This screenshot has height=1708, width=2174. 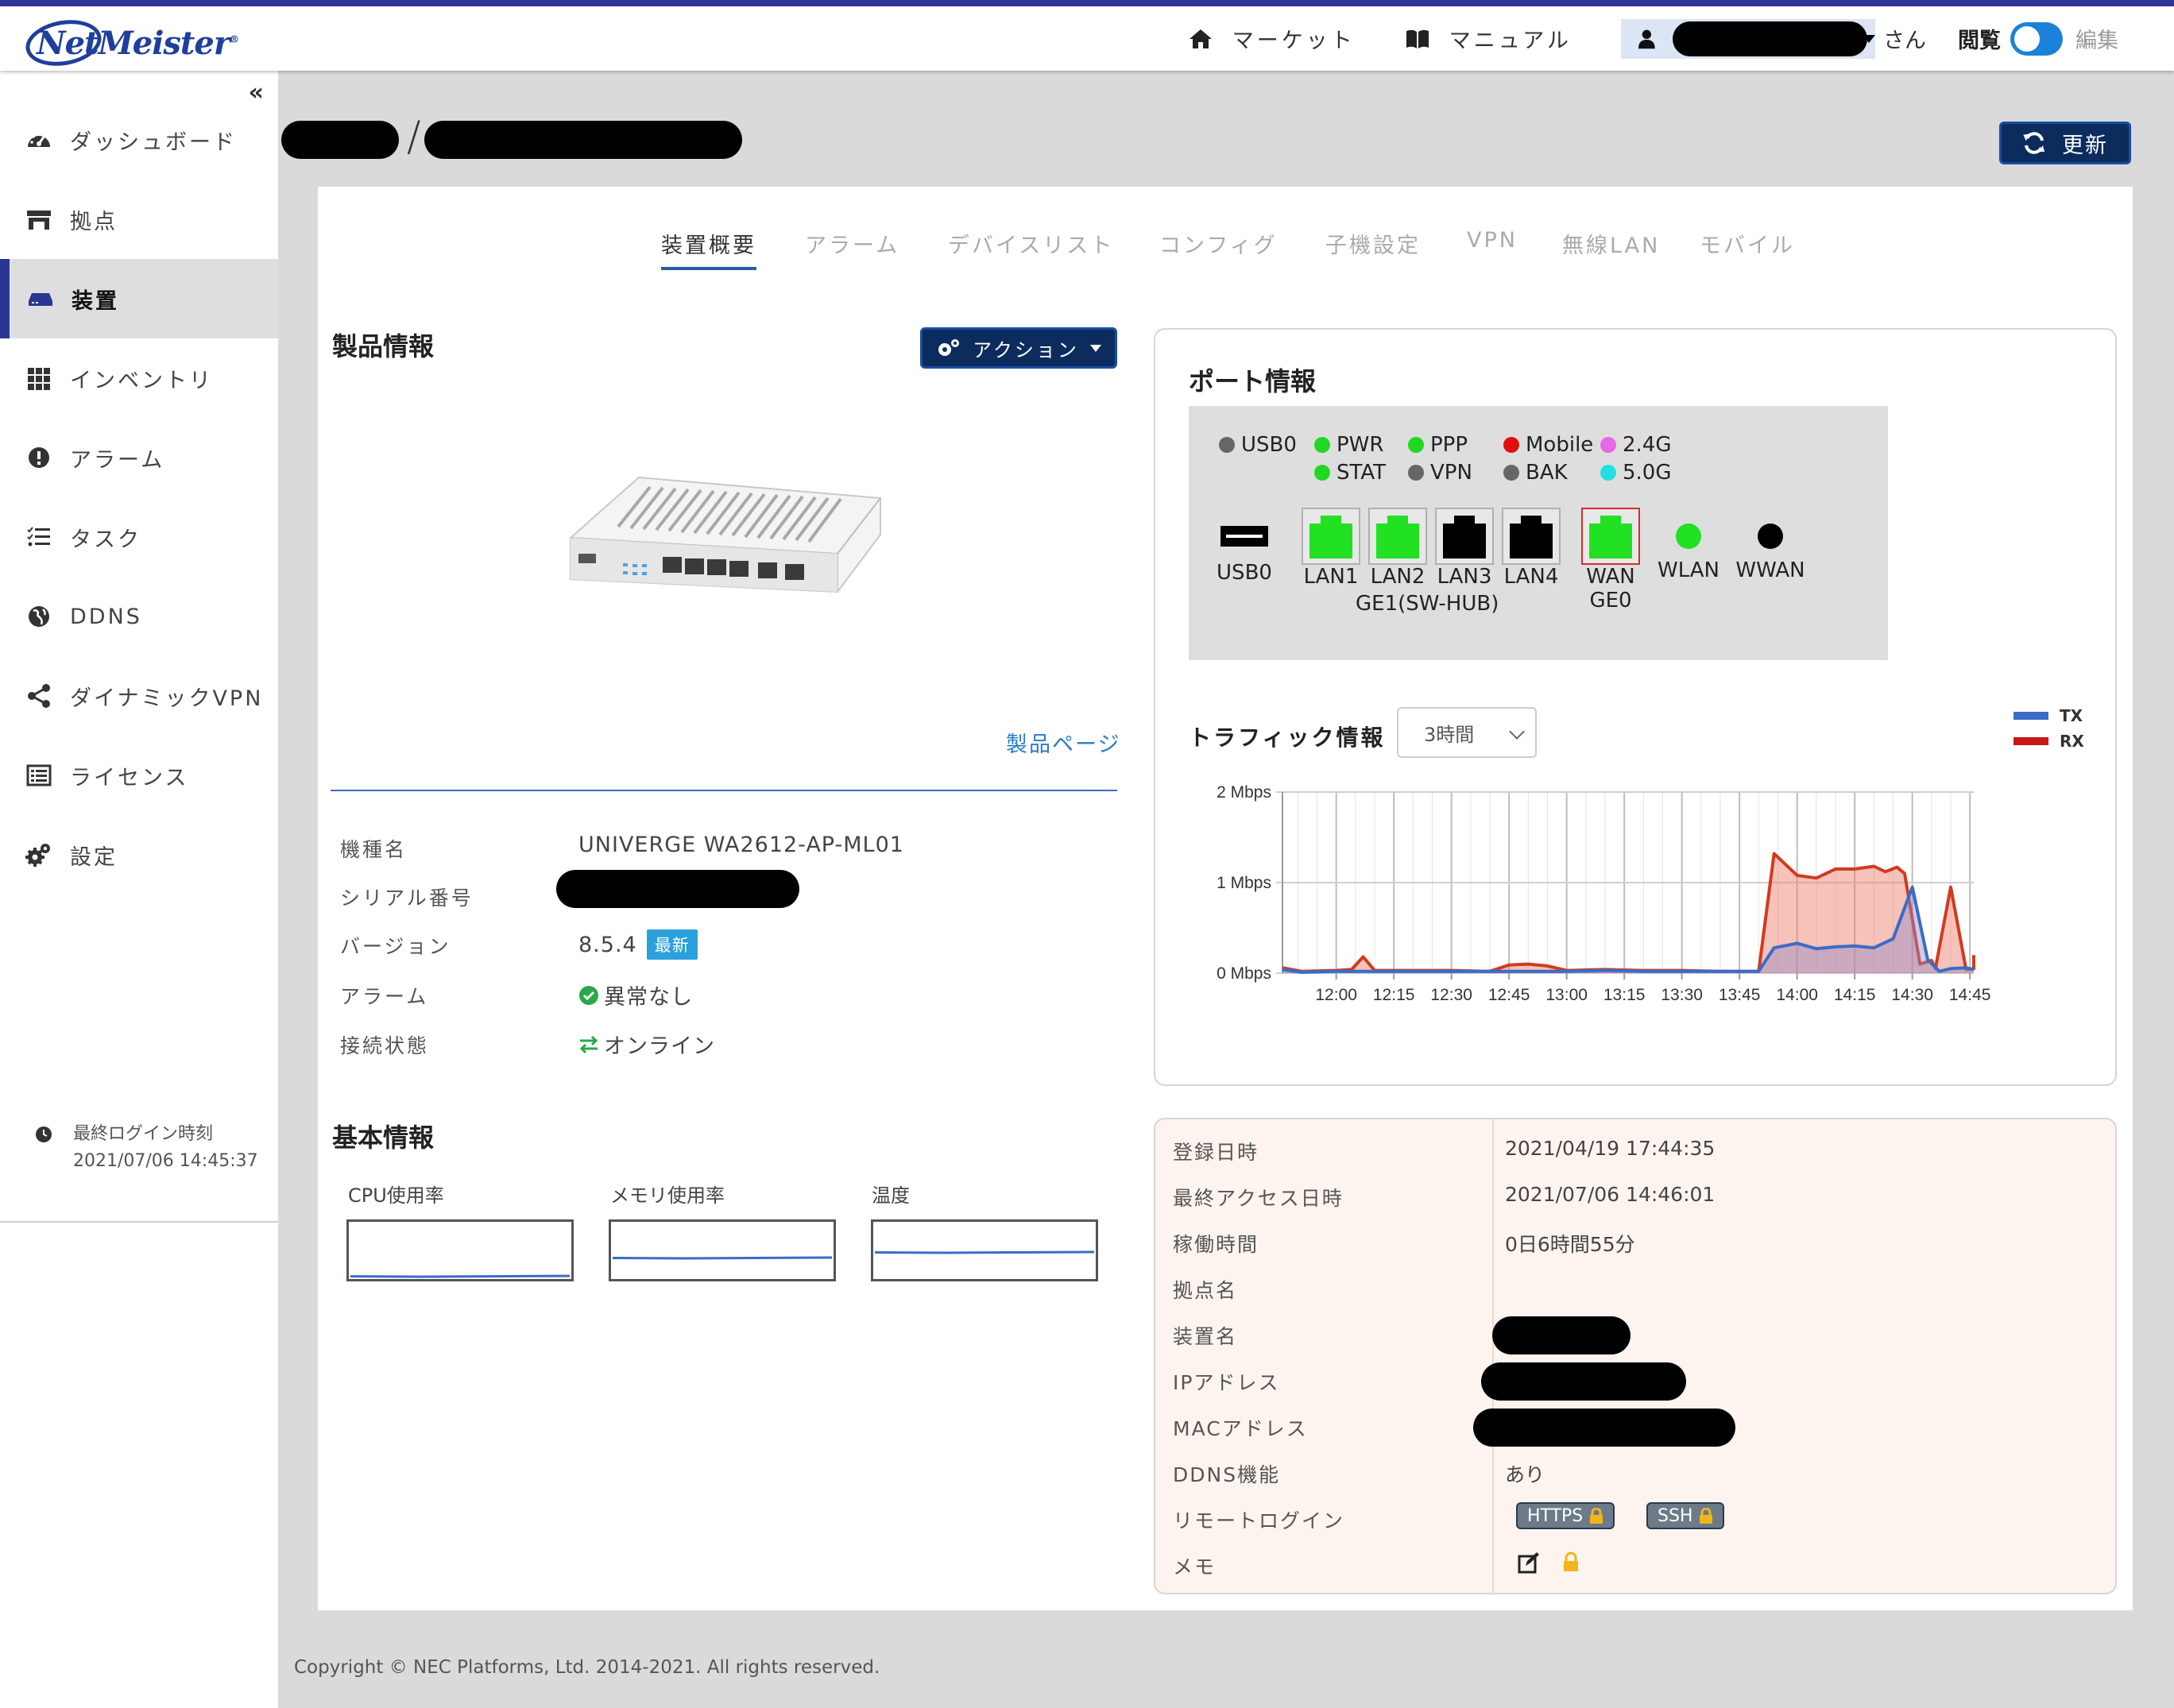 What do you see at coordinates (708, 249) in the screenshot?
I see `tab-overview: 装置概要` at bounding box center [708, 249].